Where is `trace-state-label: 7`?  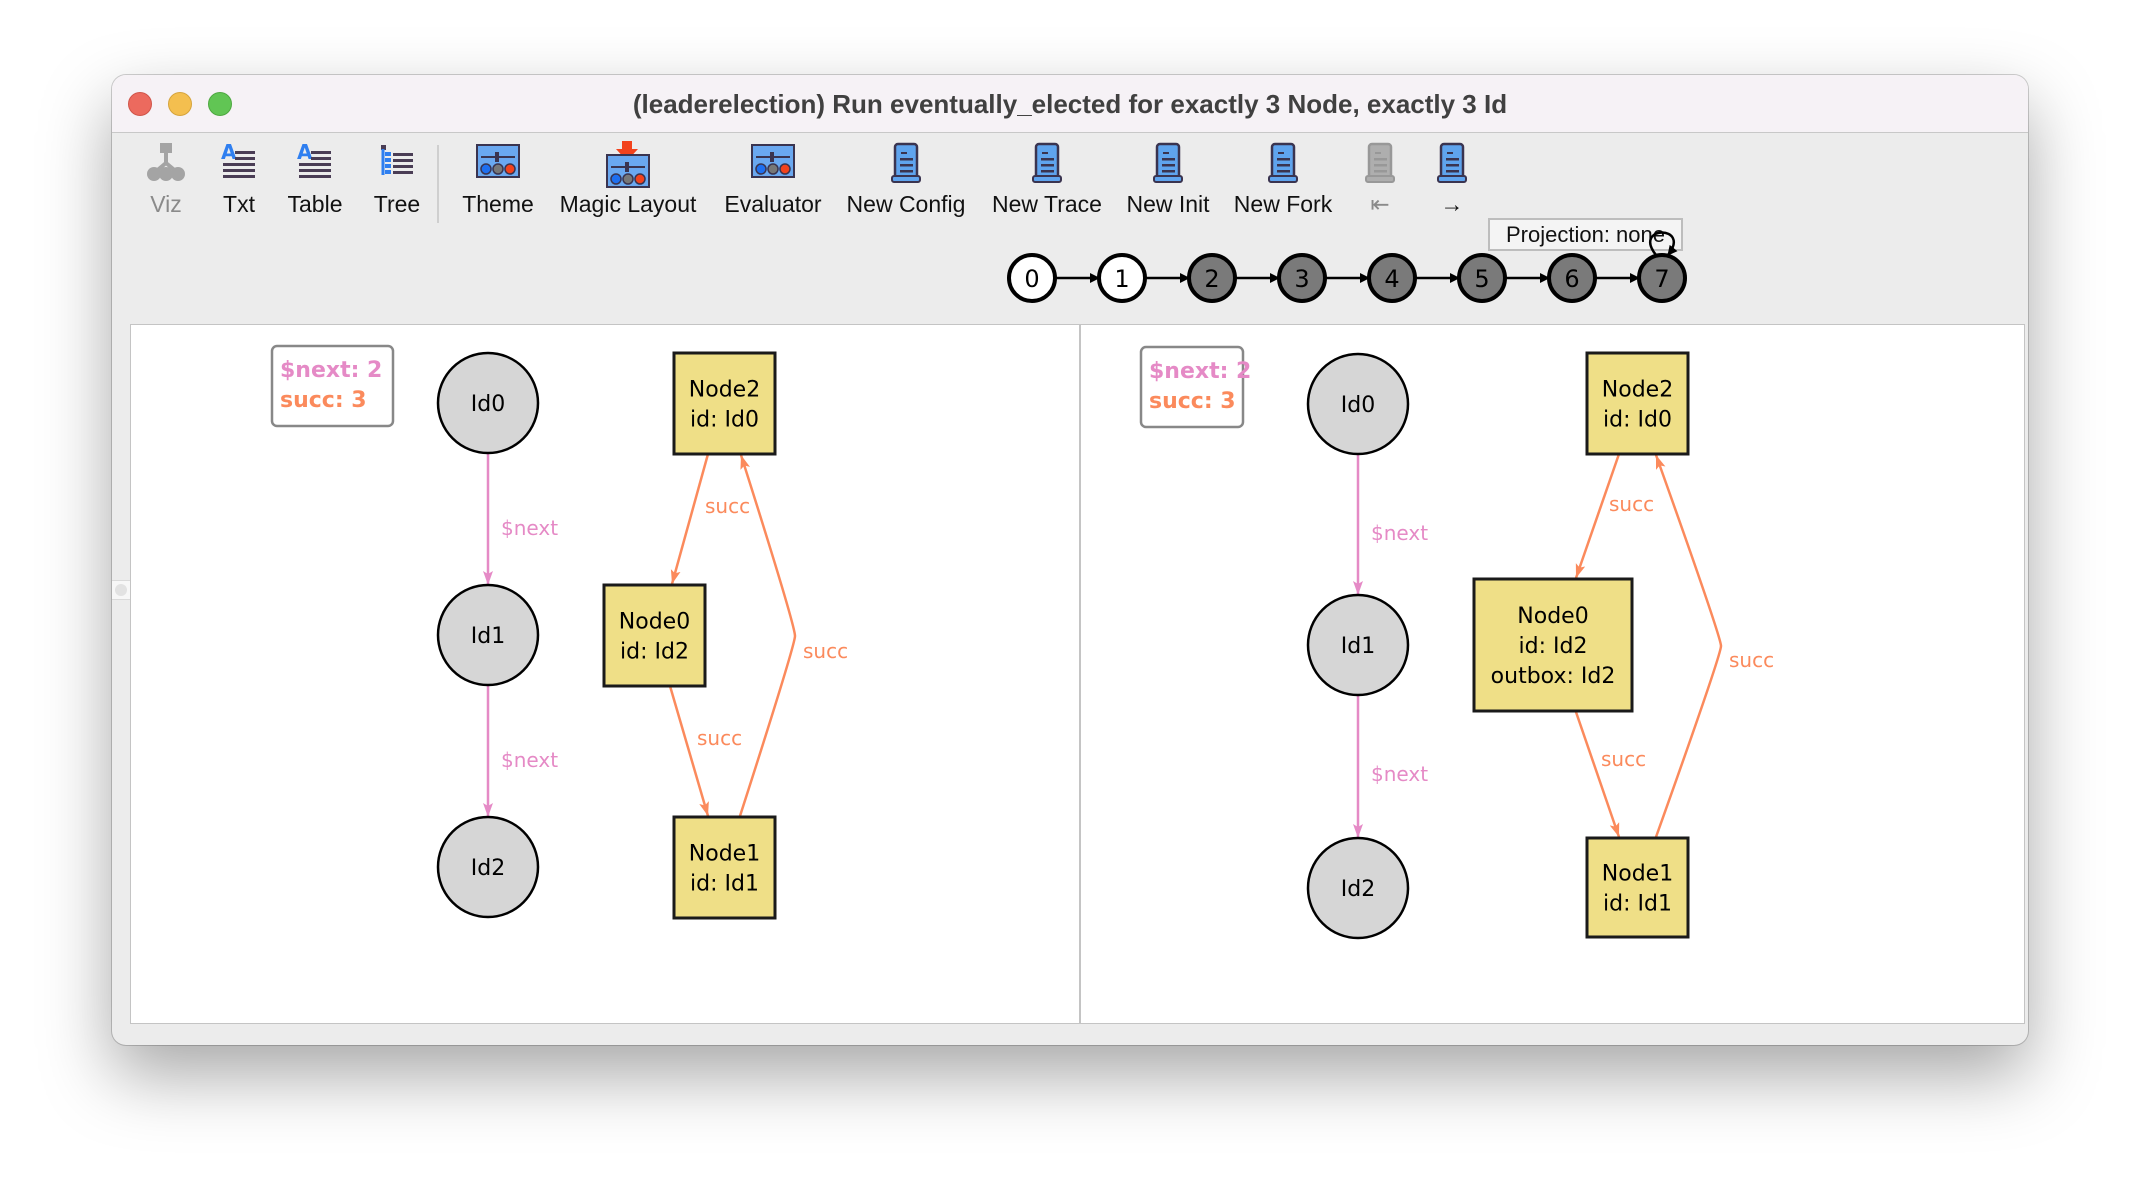
trace-state-label: 7 is located at coordinates (1661, 279).